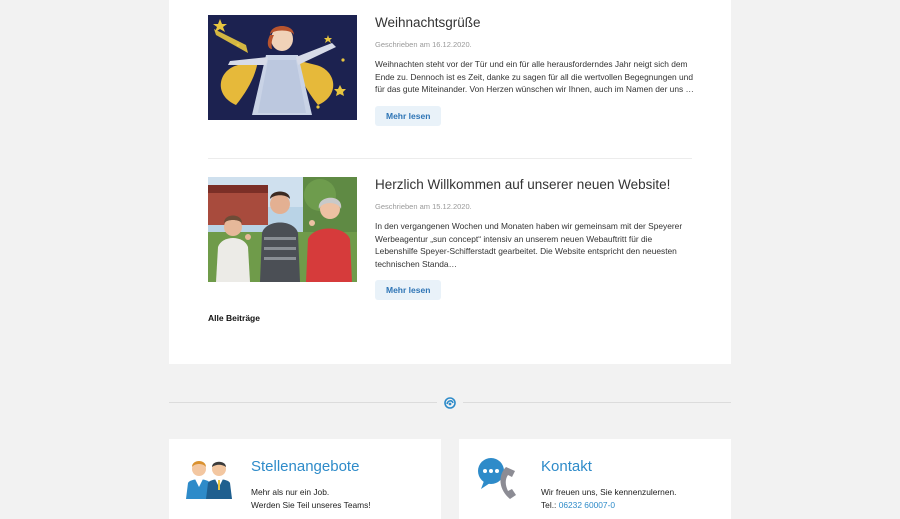 The image size is (900, 519). Describe the element at coordinates (423, 206) in the screenshot. I see `post-date: Geschrieben am 15.12.2020.` at that location.